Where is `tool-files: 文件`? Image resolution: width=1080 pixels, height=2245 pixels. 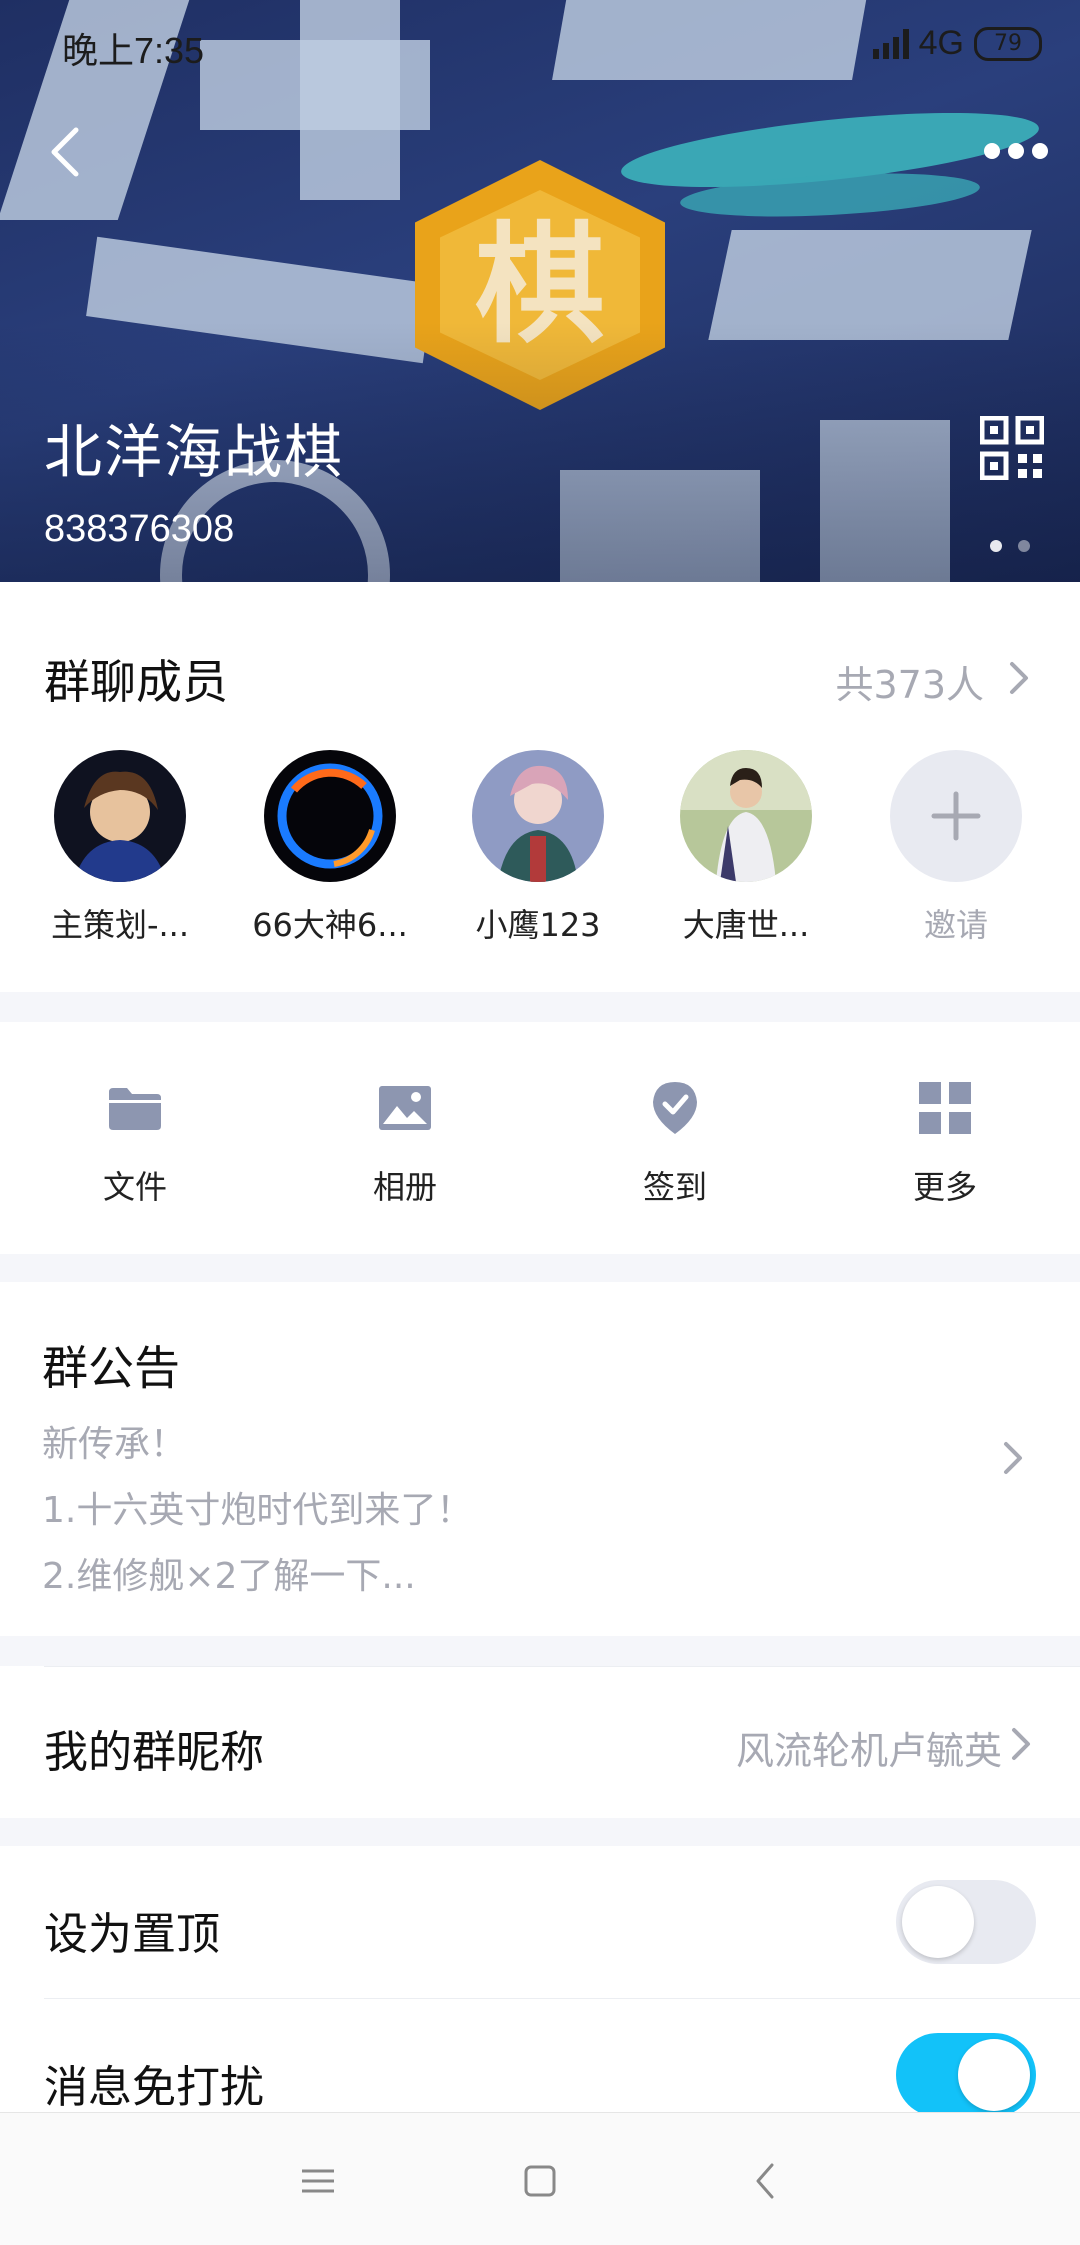
tool-files: 文件 is located at coordinates (135, 1144).